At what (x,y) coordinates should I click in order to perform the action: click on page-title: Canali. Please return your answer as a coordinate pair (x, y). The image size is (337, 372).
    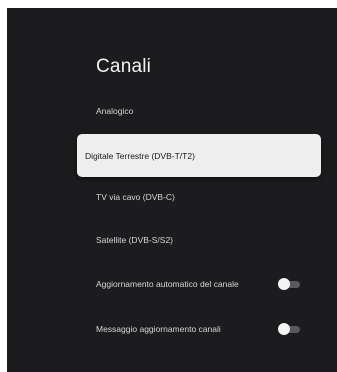
    Looking at the image, I should click on (124, 66).